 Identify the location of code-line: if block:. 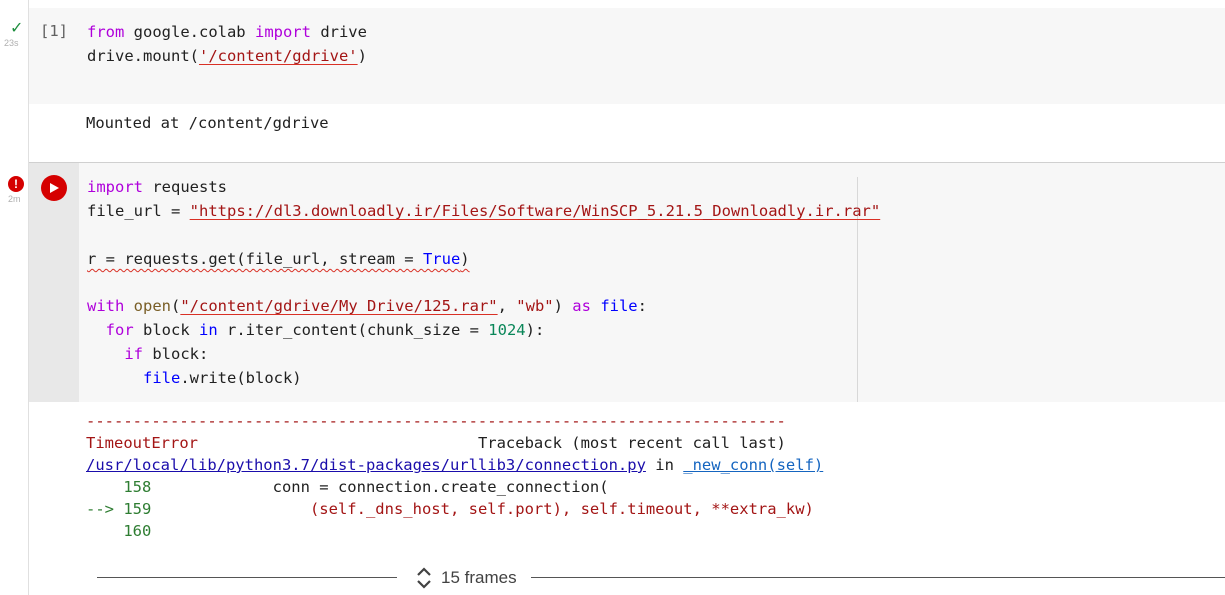
(147, 354).